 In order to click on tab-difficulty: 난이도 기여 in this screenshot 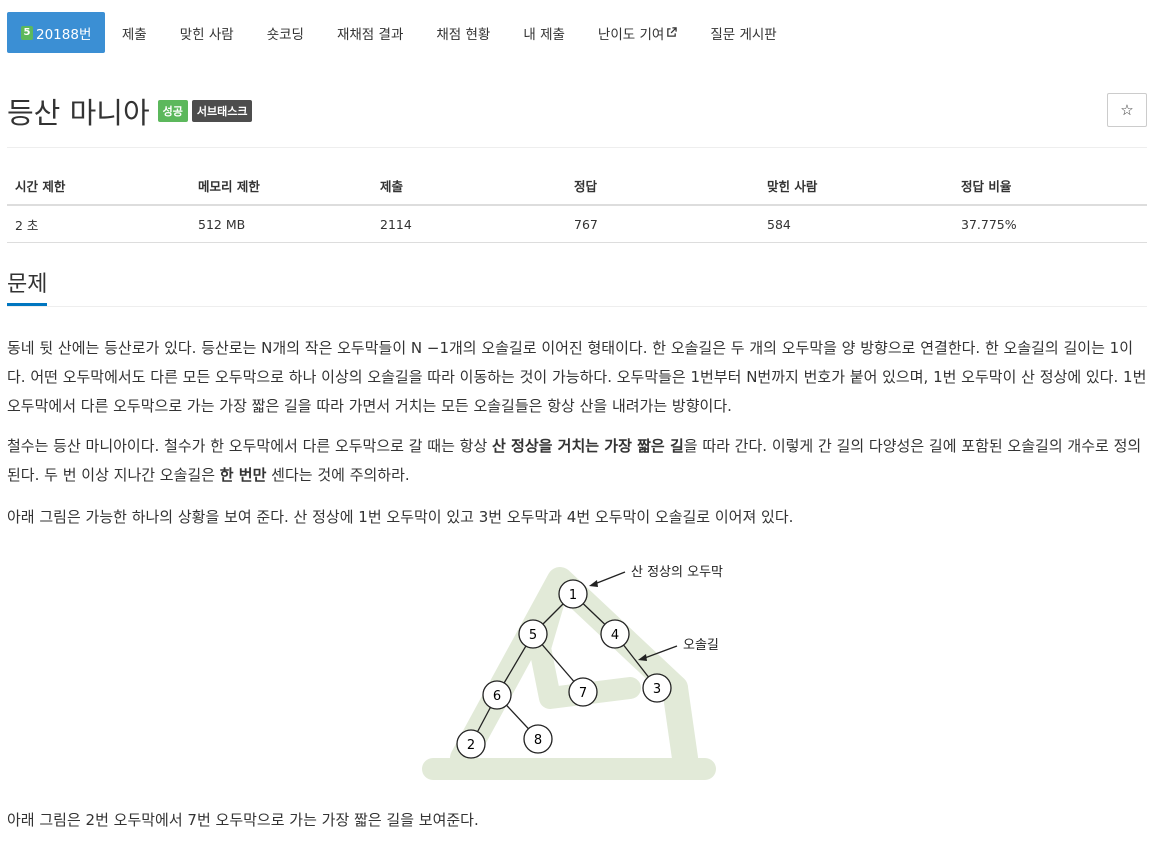, I will do `click(637, 32)`.